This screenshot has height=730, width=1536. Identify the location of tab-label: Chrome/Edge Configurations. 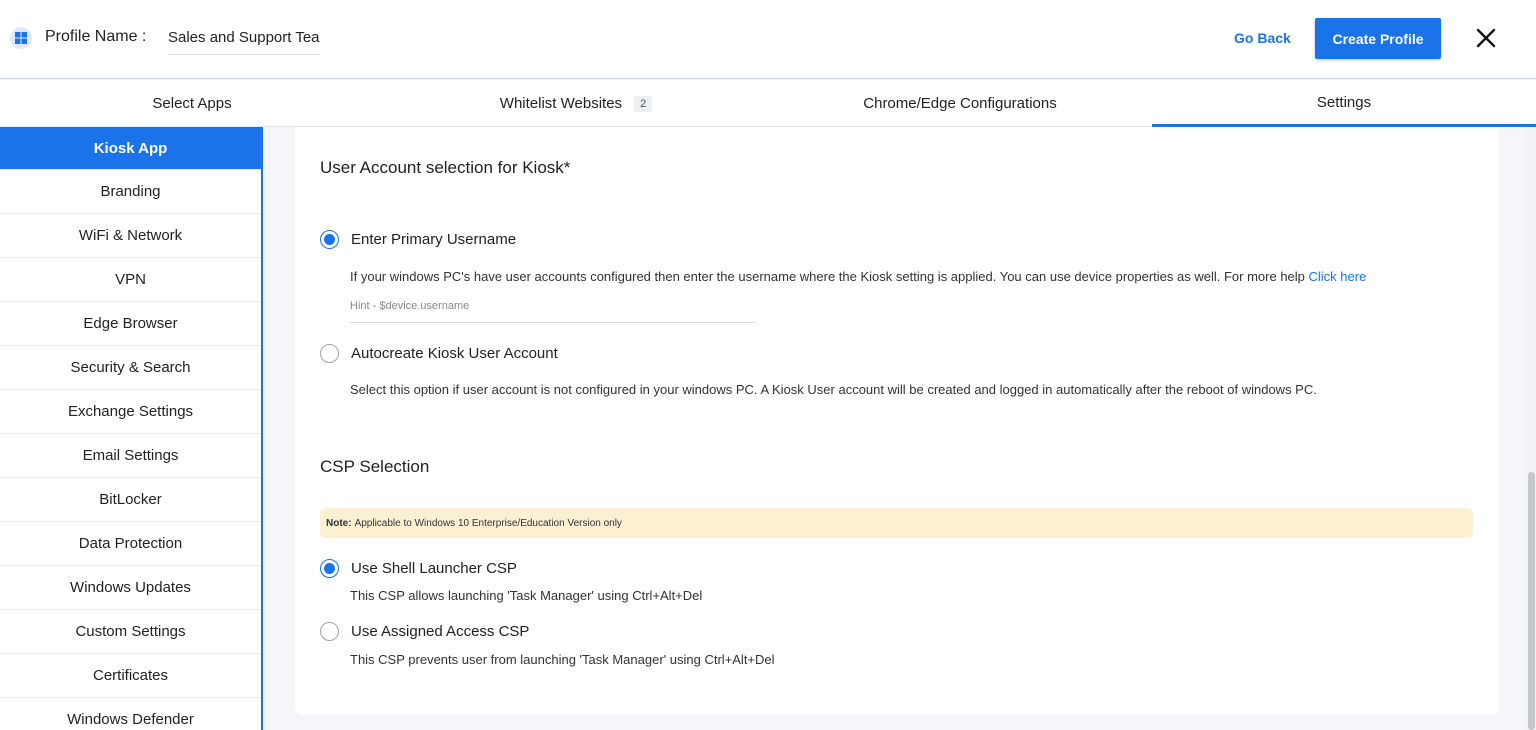
(960, 103).